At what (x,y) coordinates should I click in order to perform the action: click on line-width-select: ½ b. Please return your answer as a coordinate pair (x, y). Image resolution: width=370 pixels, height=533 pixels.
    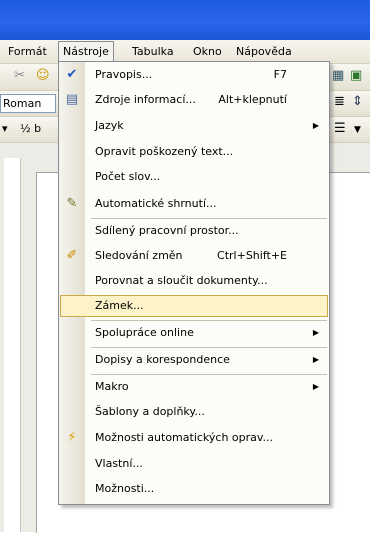
    Looking at the image, I should click on (30, 128).